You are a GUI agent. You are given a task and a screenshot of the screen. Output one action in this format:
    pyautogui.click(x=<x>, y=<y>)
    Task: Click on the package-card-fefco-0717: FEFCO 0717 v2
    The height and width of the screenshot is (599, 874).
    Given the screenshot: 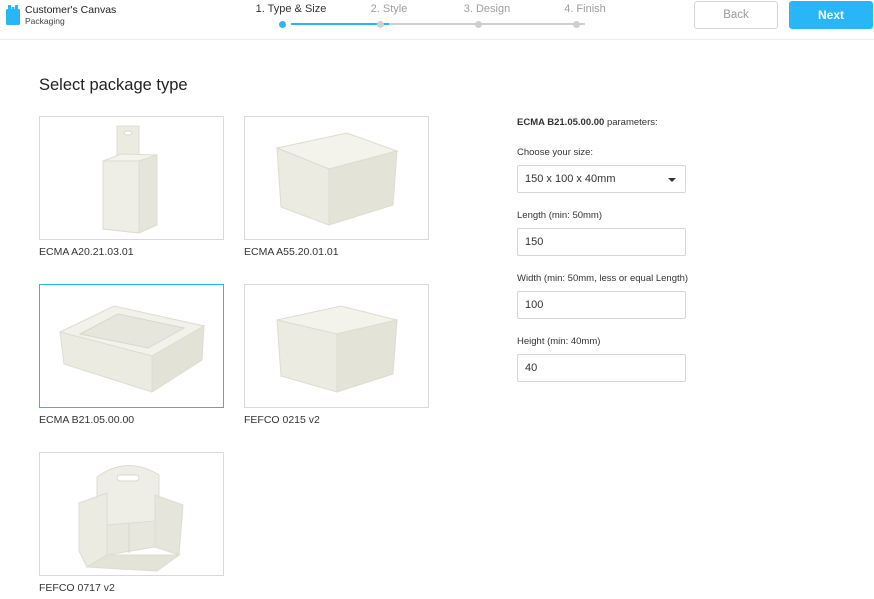 What is the action you would take?
    pyautogui.click(x=131, y=523)
    